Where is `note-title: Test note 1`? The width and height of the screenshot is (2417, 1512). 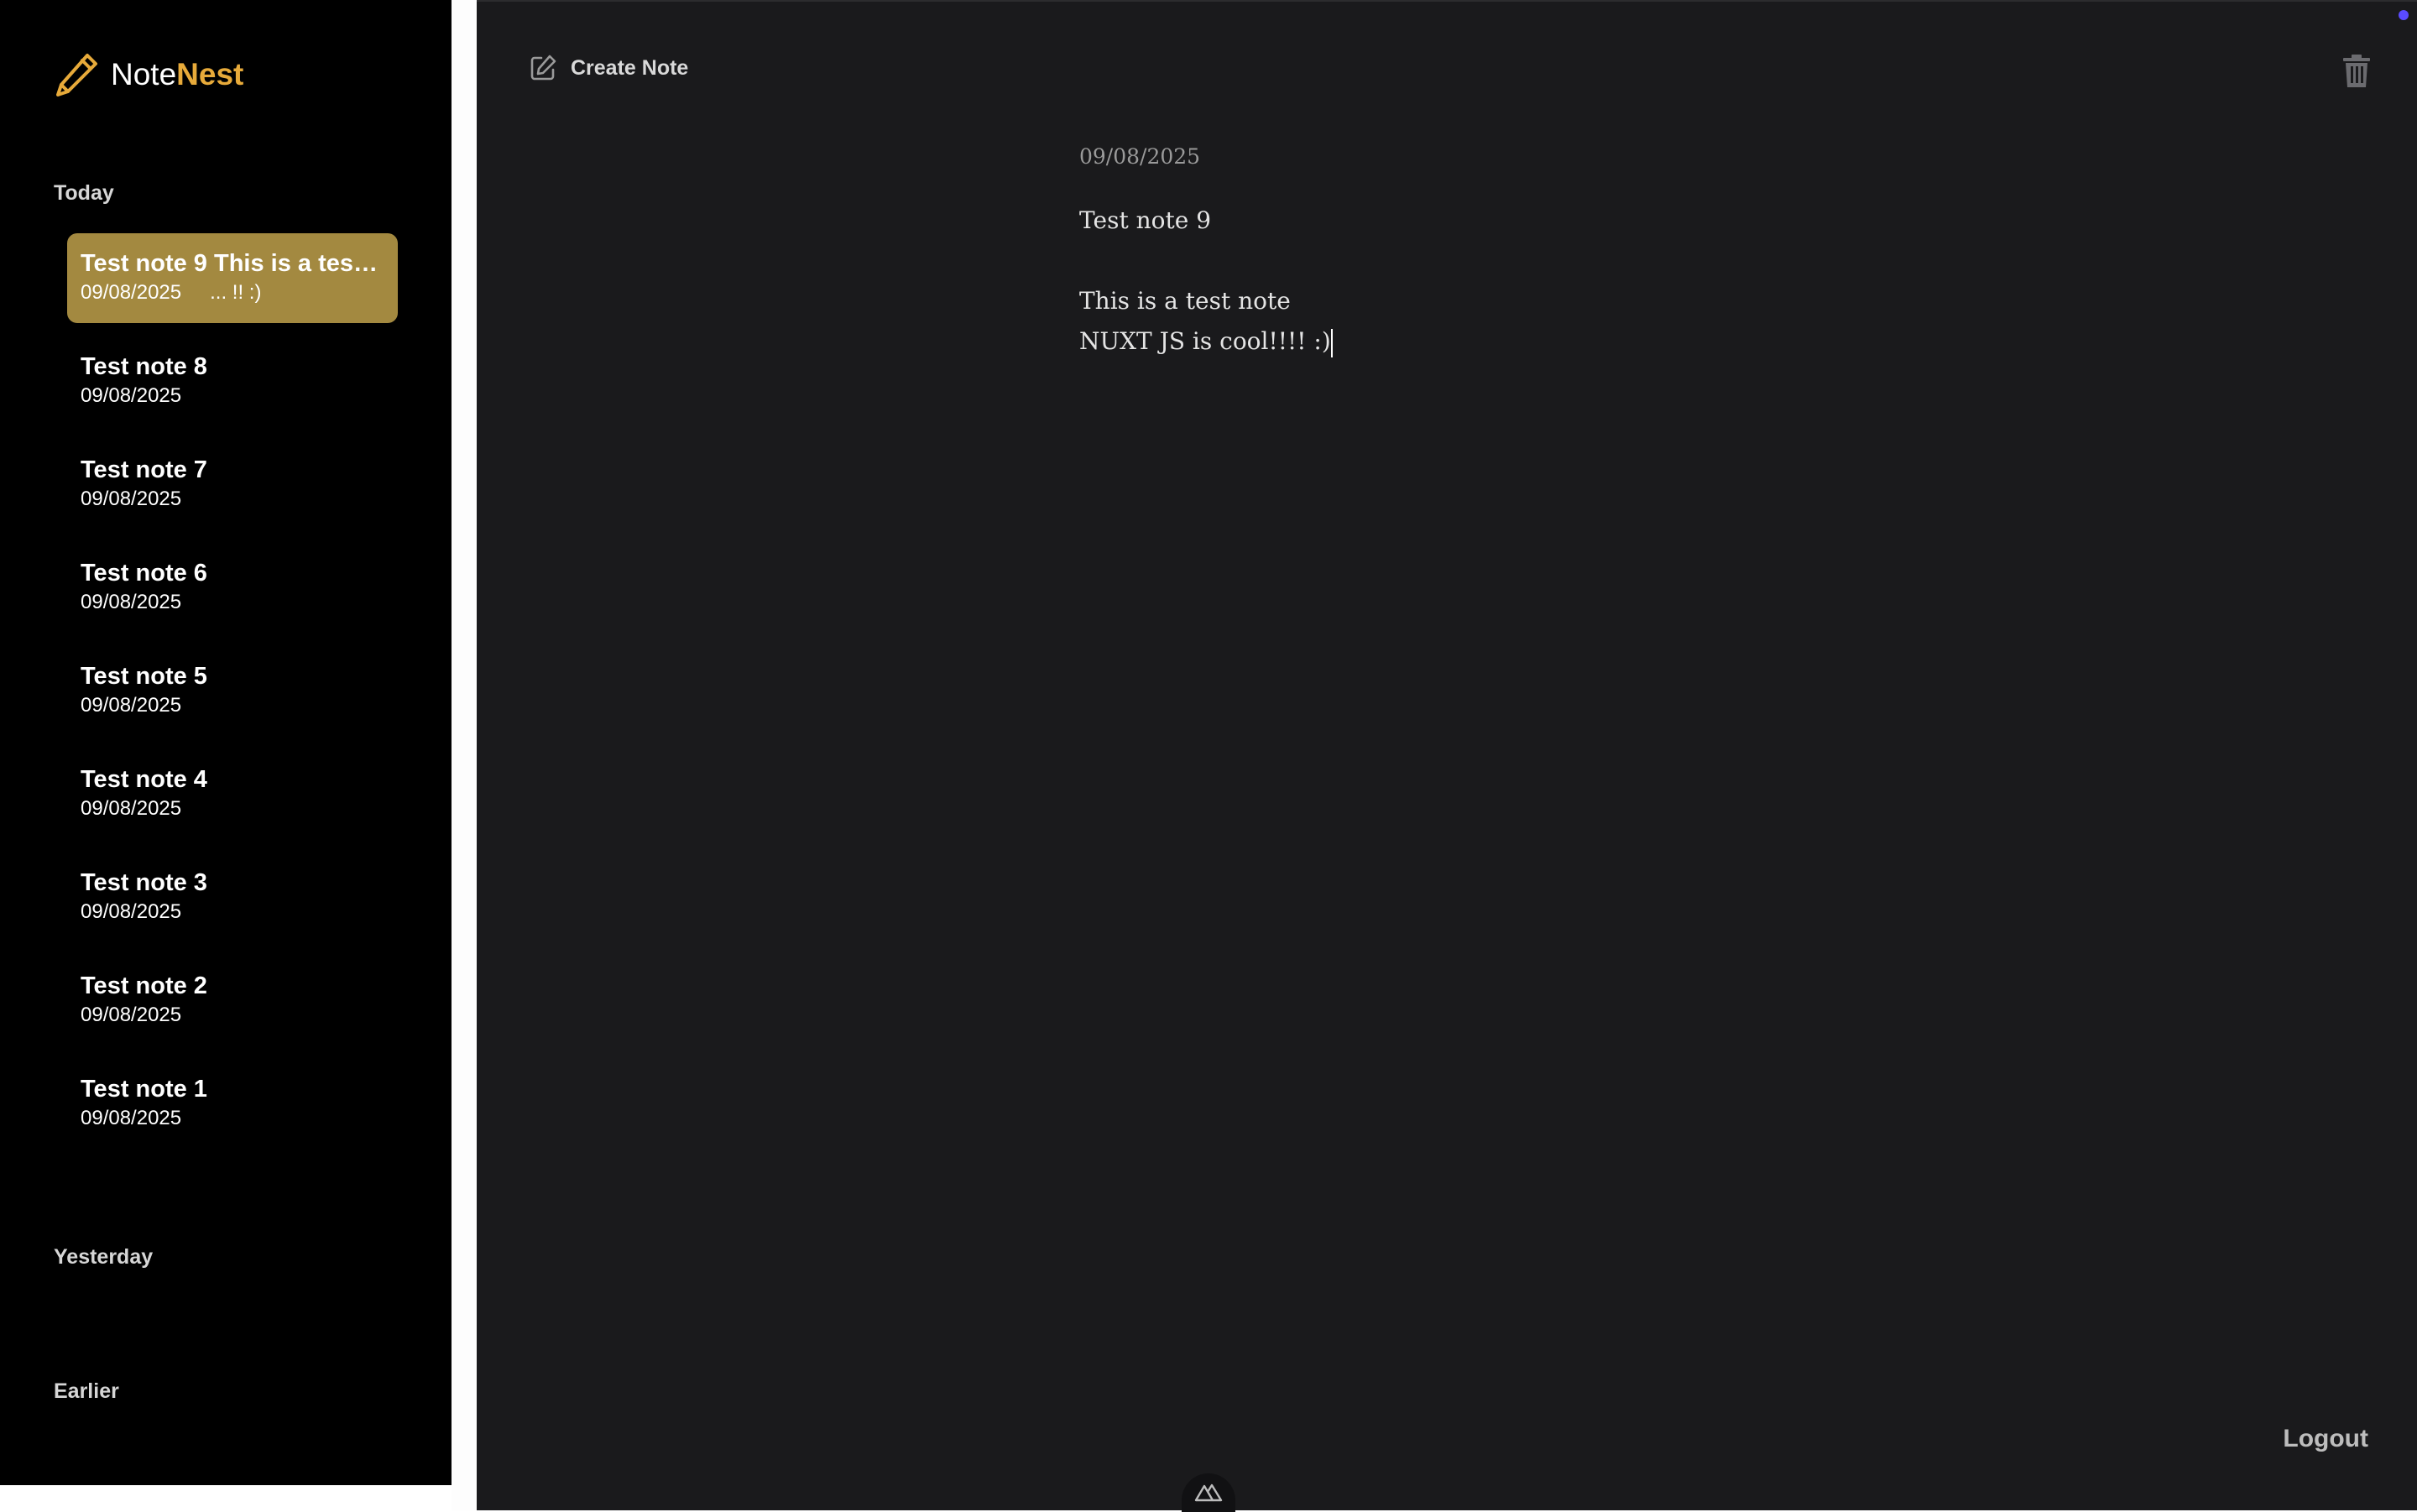 note-title: Test note 1 is located at coordinates (144, 1089).